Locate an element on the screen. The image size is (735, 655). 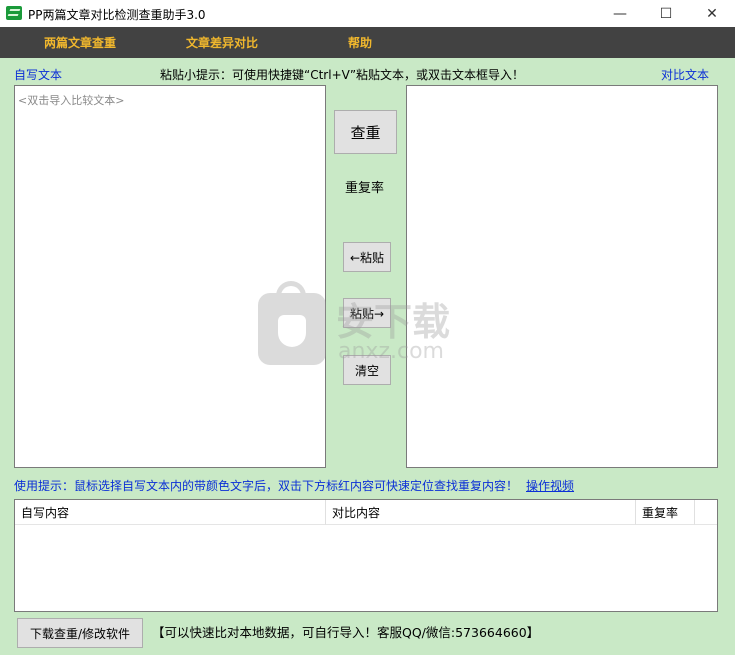
watermark: 安下载 anxz.com is located at coordinates (363, 328).